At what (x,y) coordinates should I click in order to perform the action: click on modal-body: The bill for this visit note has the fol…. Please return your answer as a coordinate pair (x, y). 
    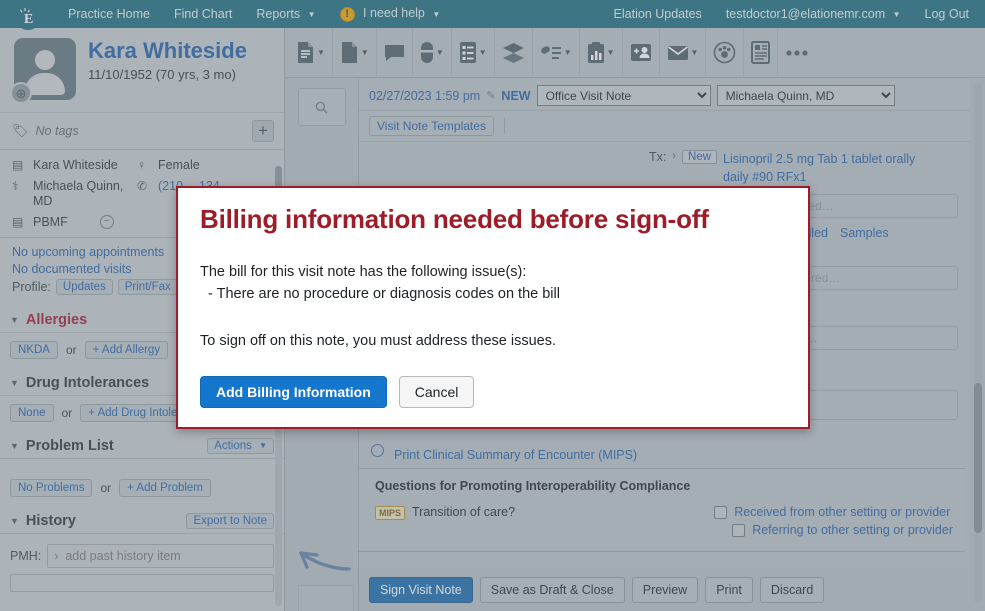
    Looking at the image, I should click on (493, 293).